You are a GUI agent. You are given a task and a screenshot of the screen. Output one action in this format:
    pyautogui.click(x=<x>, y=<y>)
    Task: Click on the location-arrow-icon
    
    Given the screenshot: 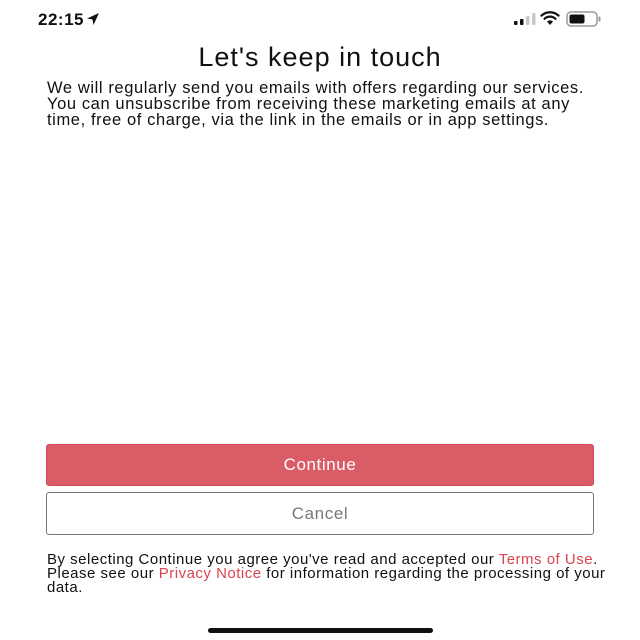 What is the action you would take?
    pyautogui.click(x=93, y=19)
    